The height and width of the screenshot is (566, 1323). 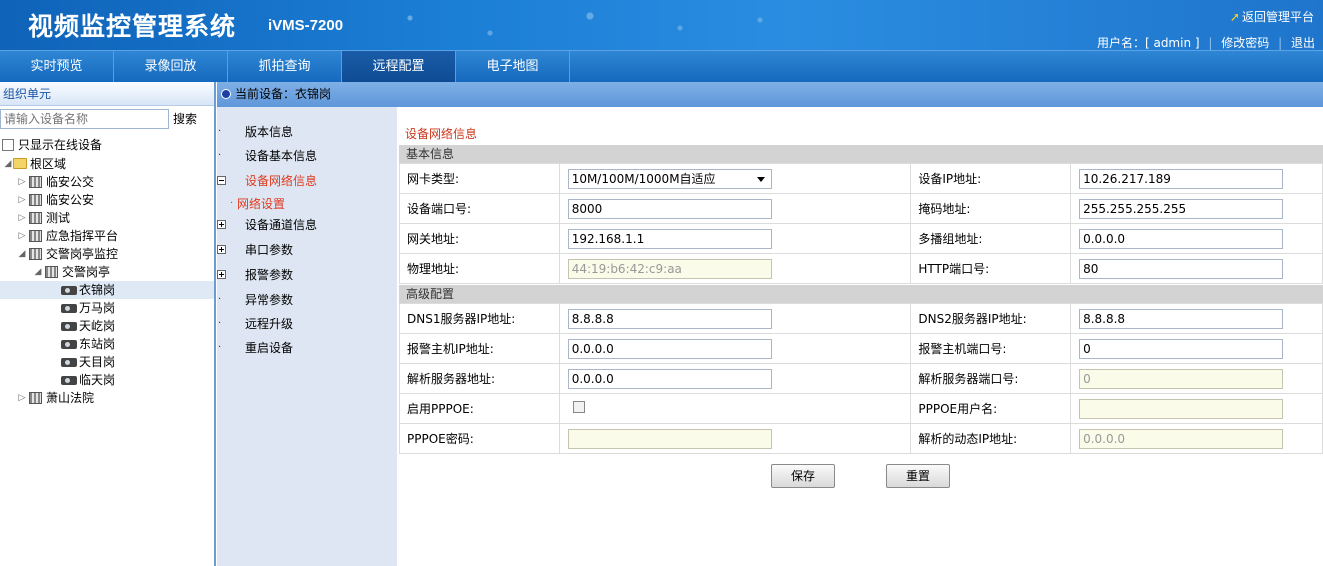 I want to click on menu-item-channel-info: 设备通道信息, so click(x=306, y=225).